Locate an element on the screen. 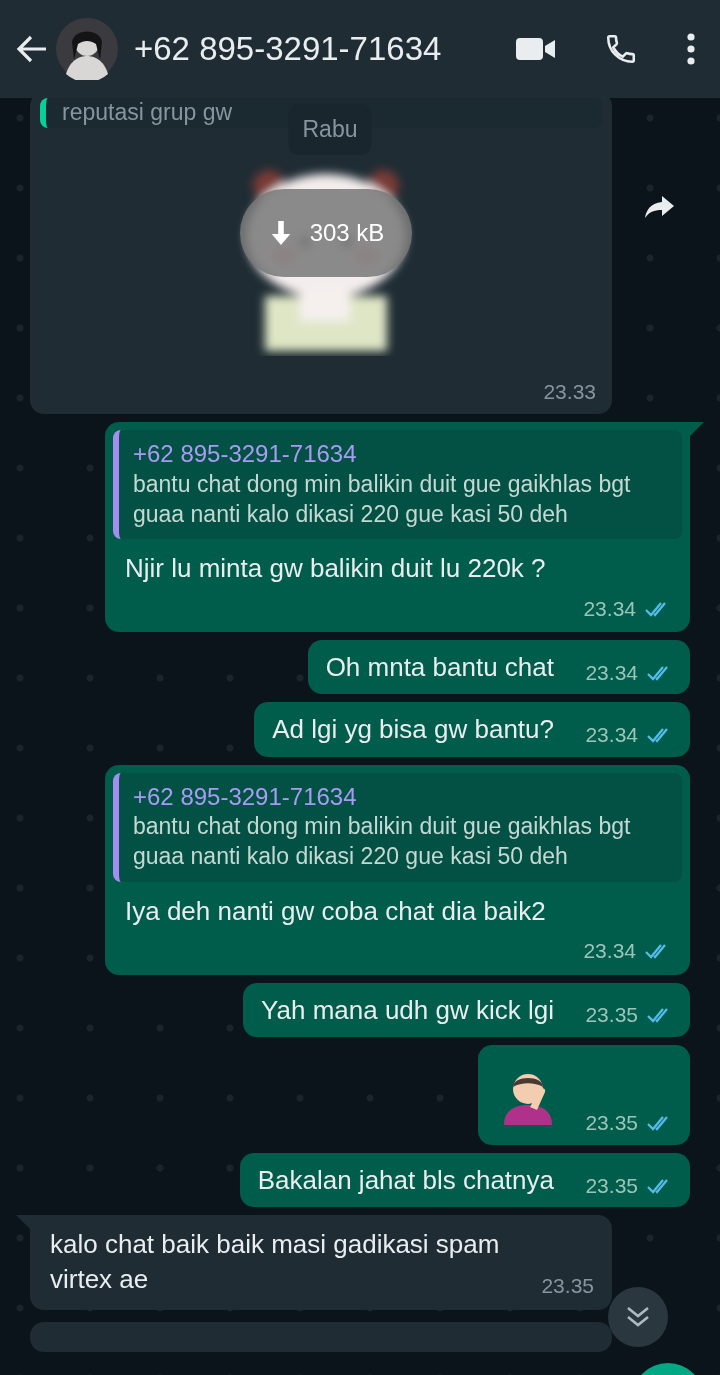  message-text: Yah mana udh gw kick lgi is located at coordinates (407, 1009).